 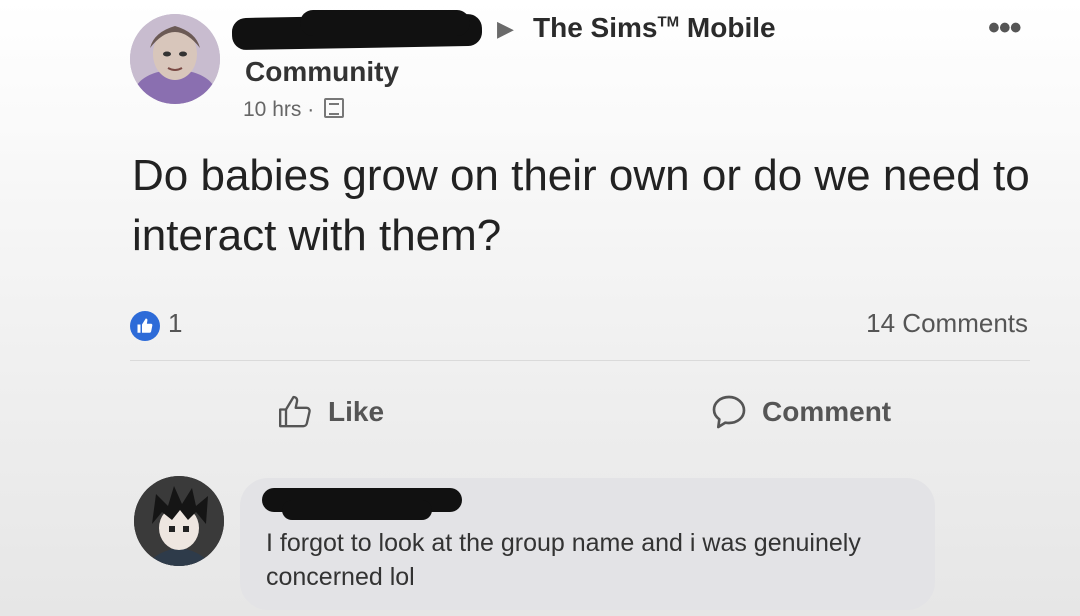 I want to click on divider, so click(x=580, y=360).